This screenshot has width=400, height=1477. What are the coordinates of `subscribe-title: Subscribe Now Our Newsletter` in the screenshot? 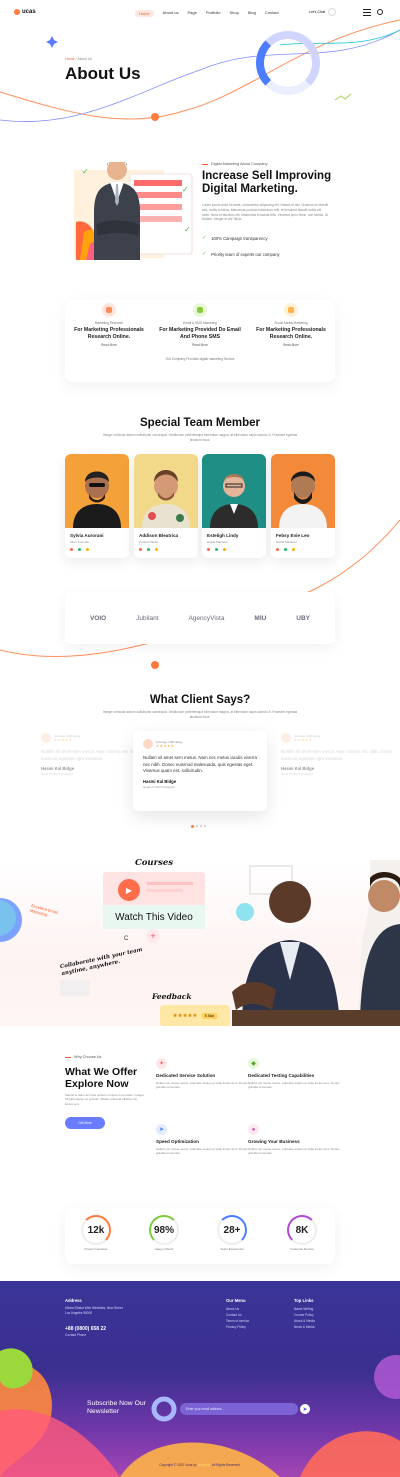 It's located at (116, 1407).